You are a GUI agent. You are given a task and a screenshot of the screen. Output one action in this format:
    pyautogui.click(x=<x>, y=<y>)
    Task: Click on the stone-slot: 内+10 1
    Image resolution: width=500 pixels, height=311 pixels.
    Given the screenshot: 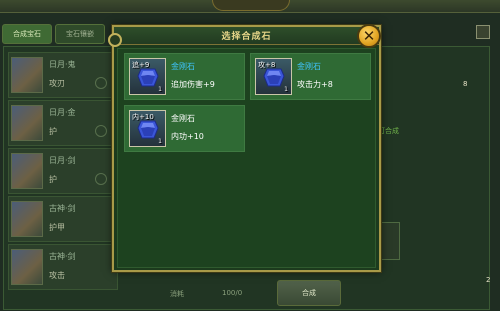 What is the action you would take?
    pyautogui.click(x=147, y=128)
    